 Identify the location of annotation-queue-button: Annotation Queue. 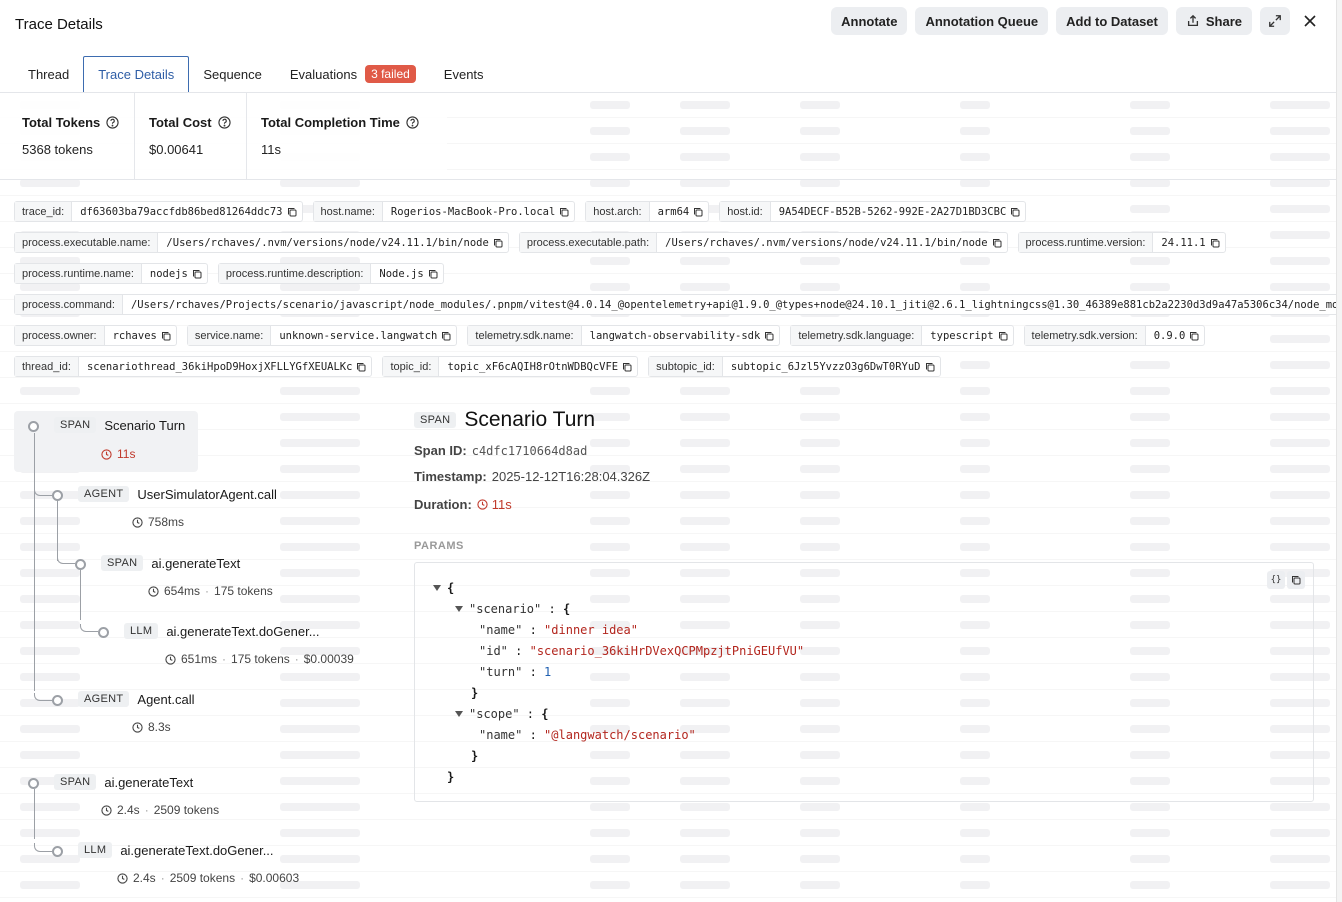
(982, 21).